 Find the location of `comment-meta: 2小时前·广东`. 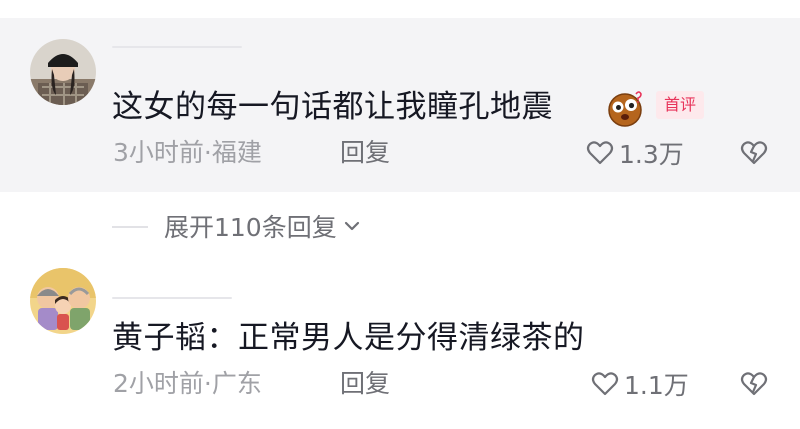

comment-meta: 2小时前·广东 is located at coordinates (187, 384).